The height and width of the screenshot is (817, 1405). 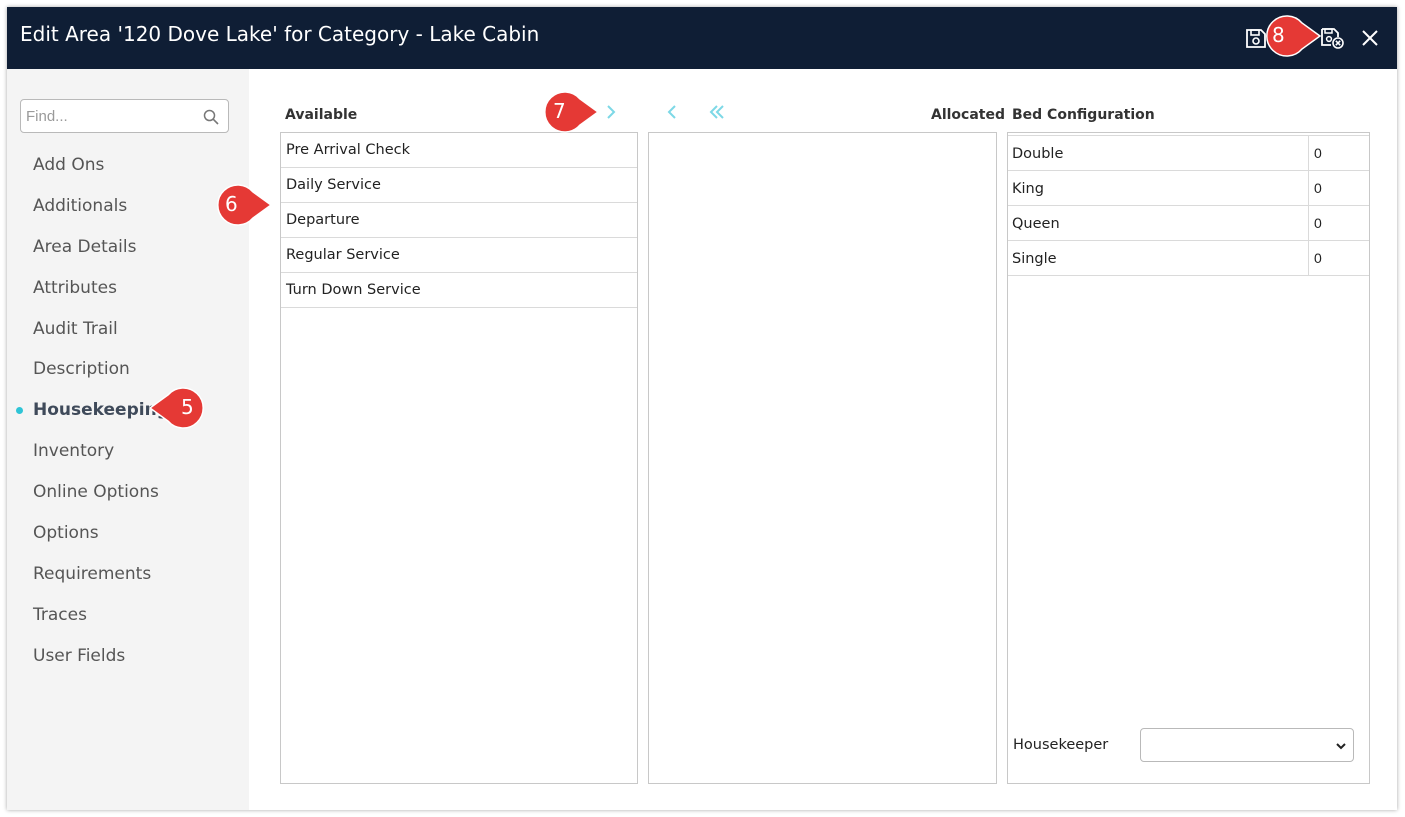 What do you see at coordinates (1188, 188) in the screenshot?
I see `bed-row-king: King 0` at bounding box center [1188, 188].